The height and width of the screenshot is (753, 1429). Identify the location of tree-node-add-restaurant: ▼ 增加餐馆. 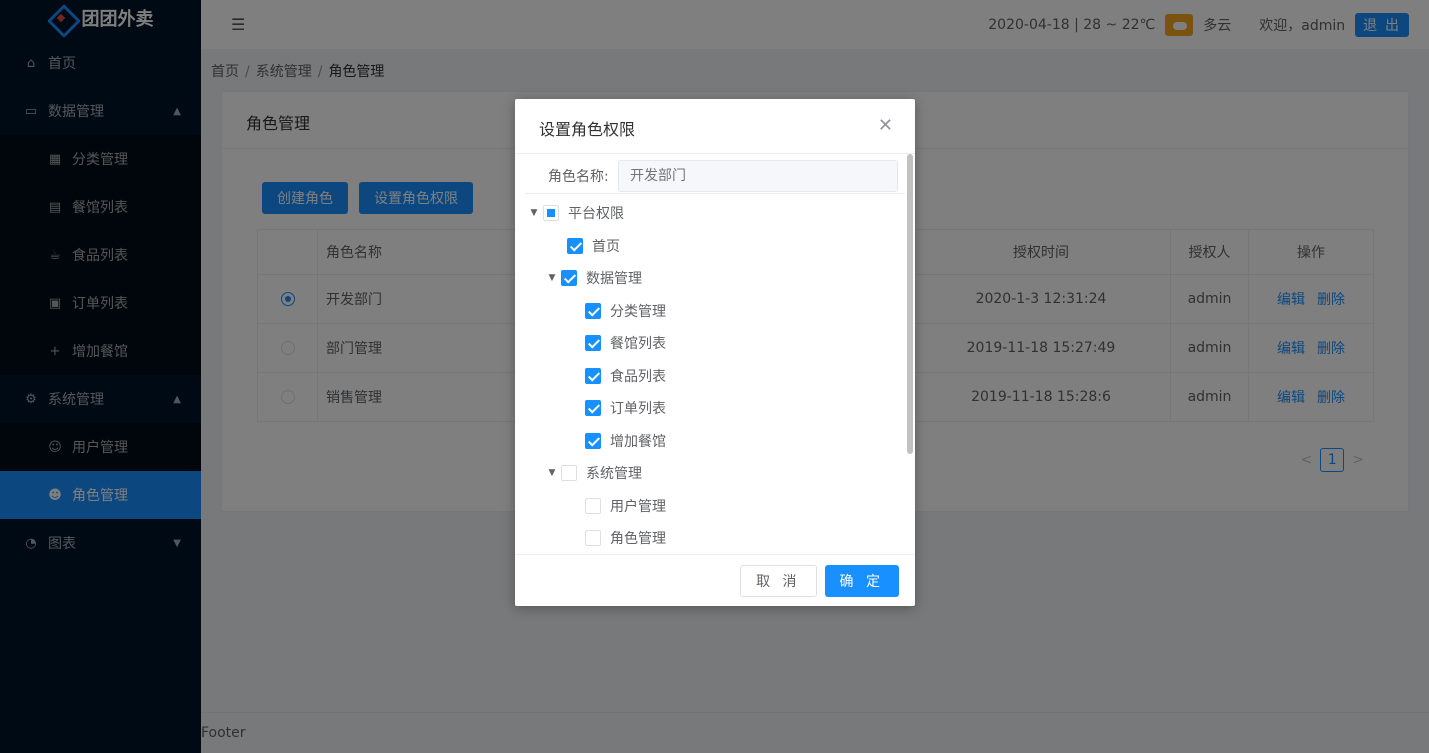
(715, 441).